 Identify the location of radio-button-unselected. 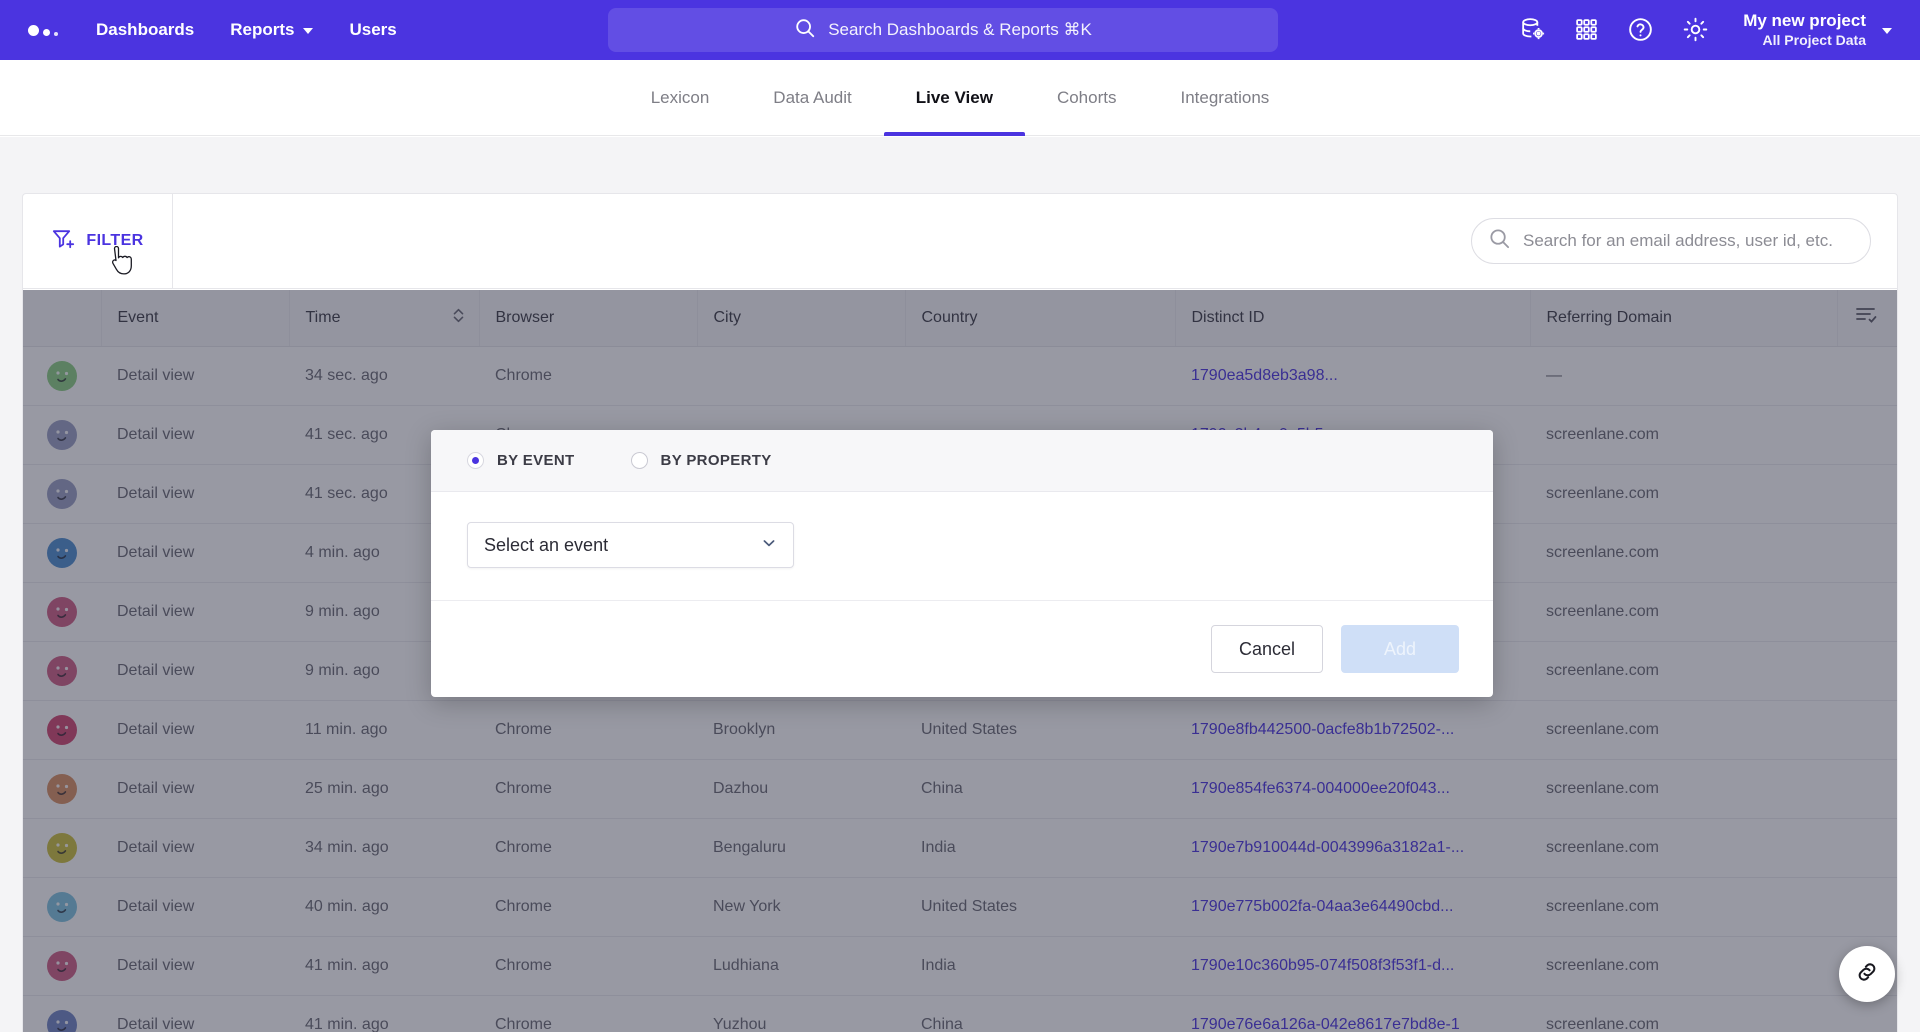
(639, 460).